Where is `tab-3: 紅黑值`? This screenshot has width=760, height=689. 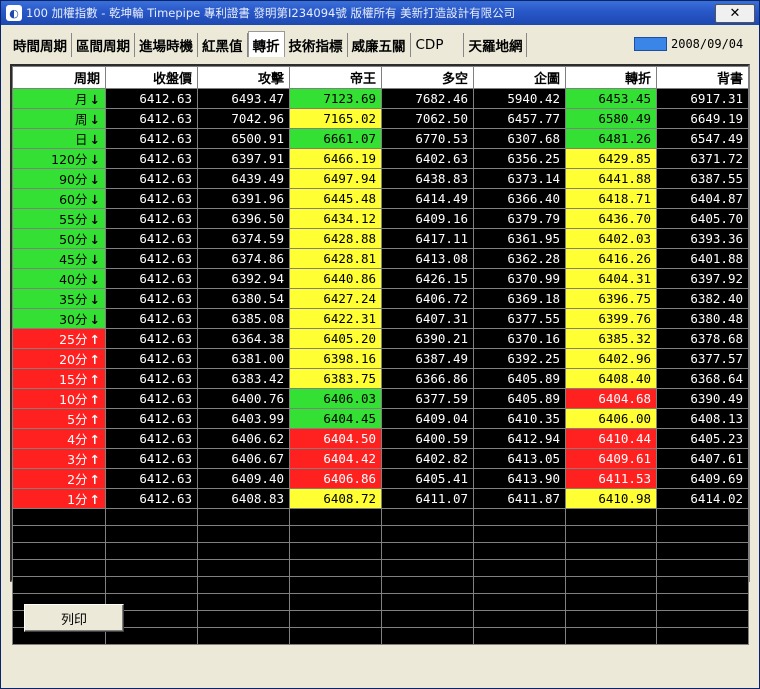
tab-3: 紅黑值 is located at coordinates (223, 45).